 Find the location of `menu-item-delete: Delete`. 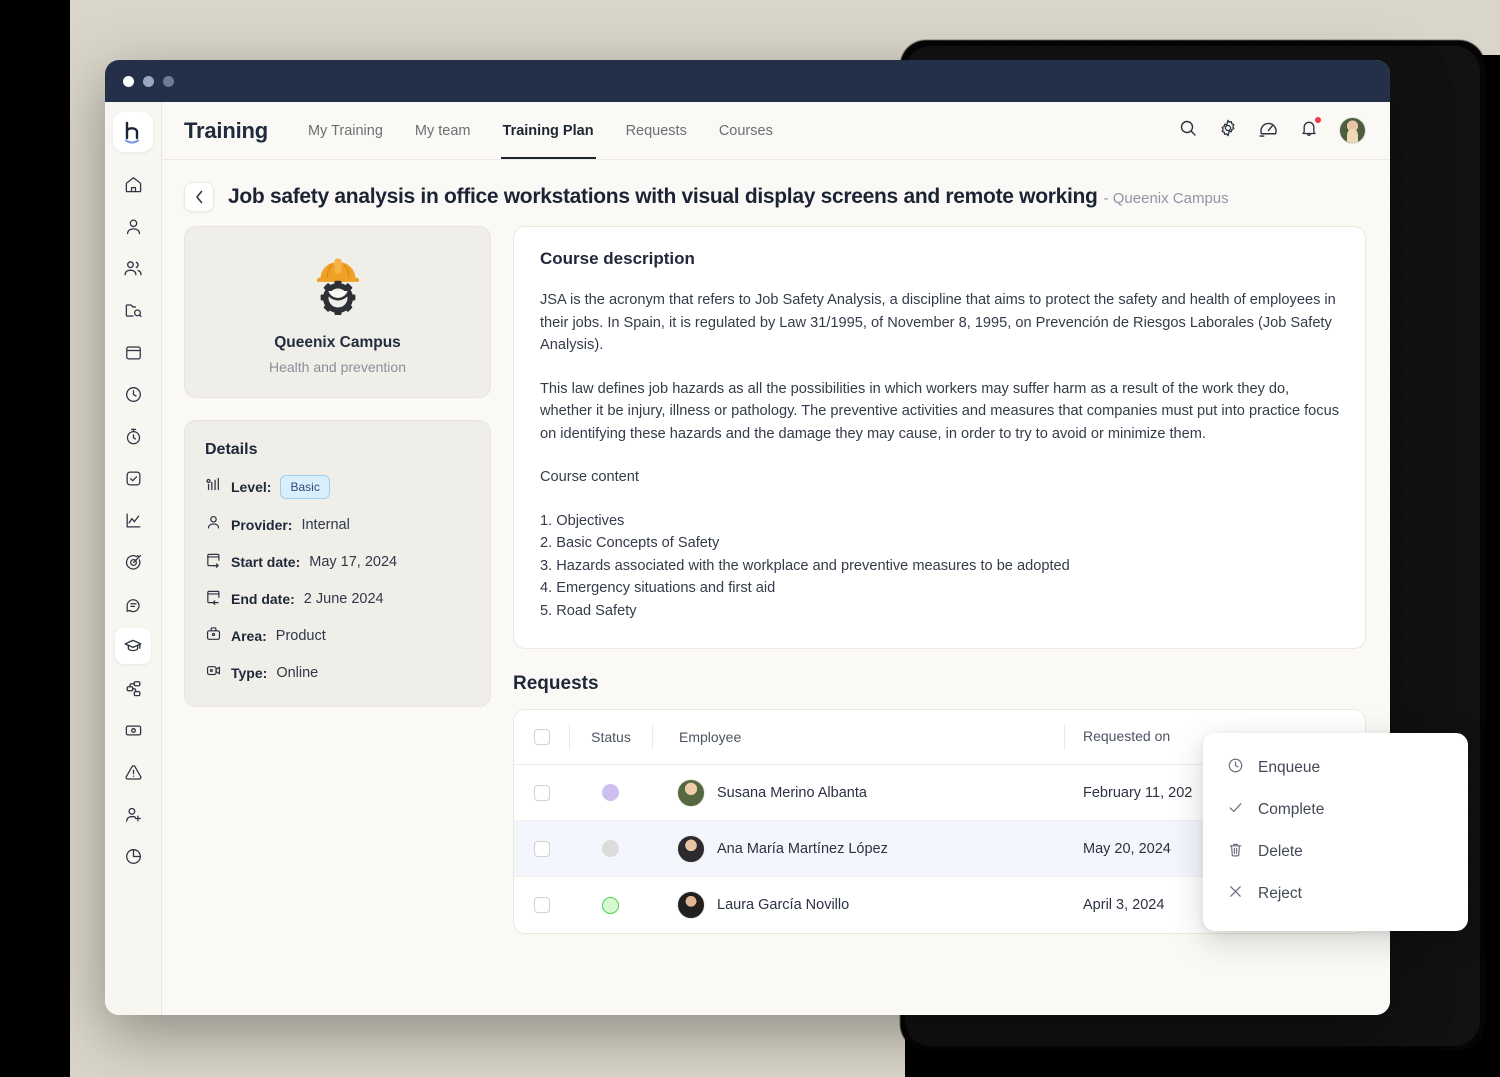

menu-item-delete: Delete is located at coordinates (1335, 852).